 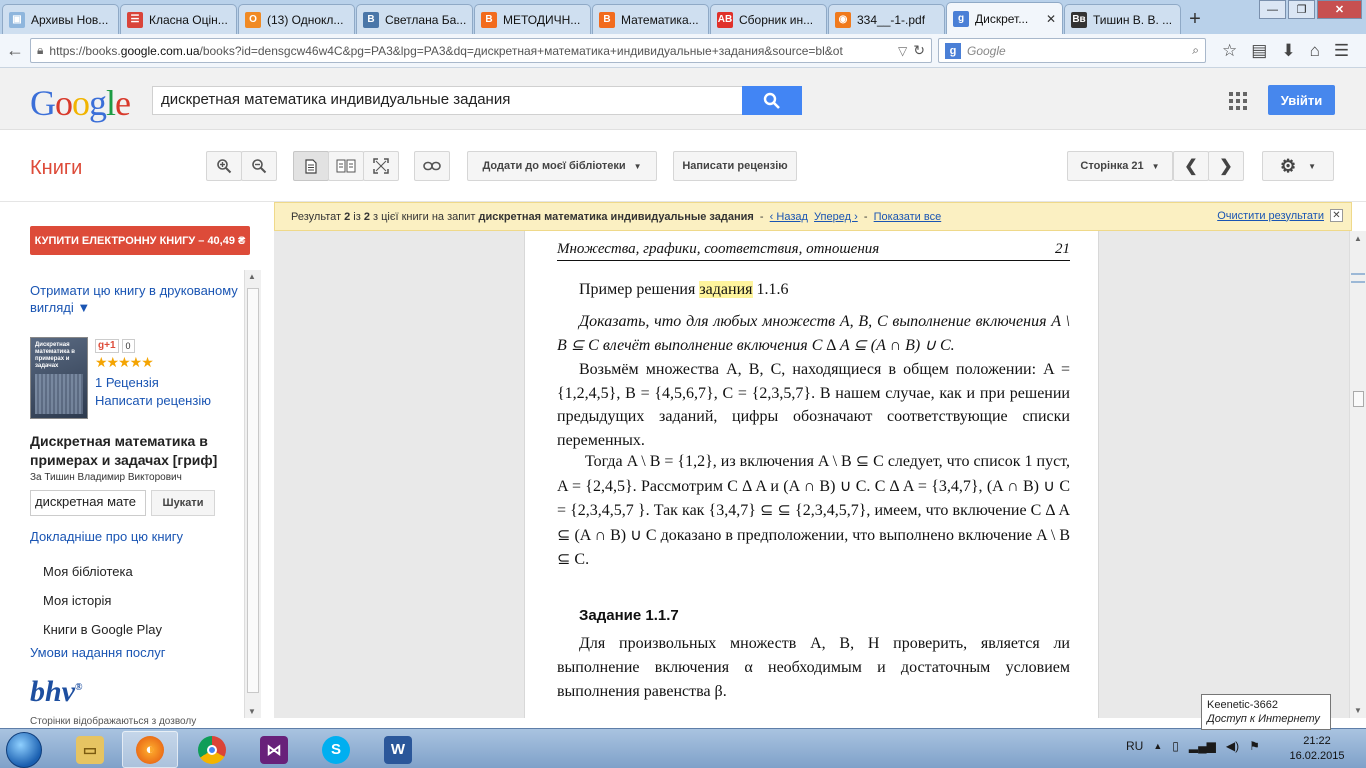 What do you see at coordinates (274, 749) in the screenshot?
I see `taskbar-visual-studio: ⋈` at bounding box center [274, 749].